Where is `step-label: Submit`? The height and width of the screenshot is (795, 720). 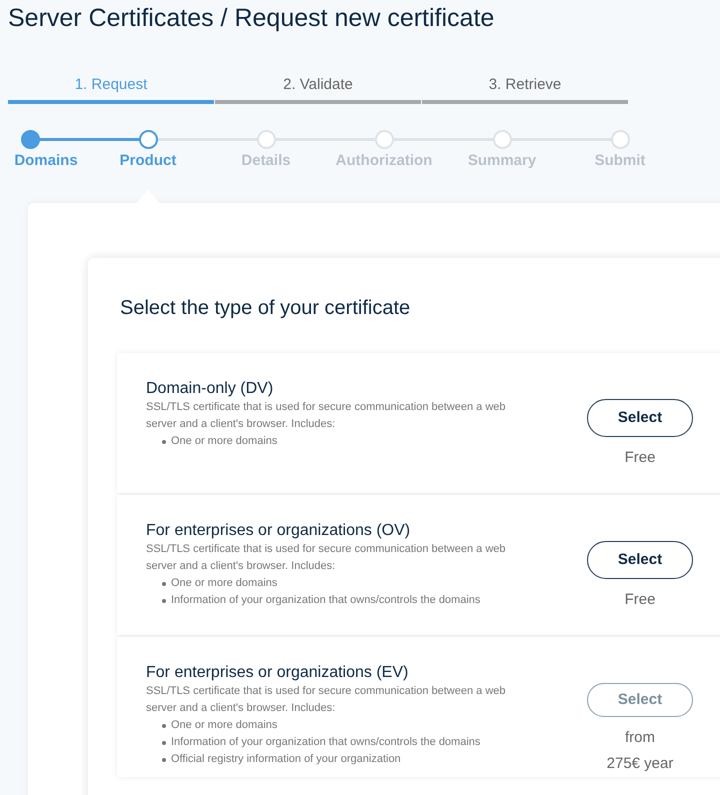 step-label: Submit is located at coordinates (620, 160).